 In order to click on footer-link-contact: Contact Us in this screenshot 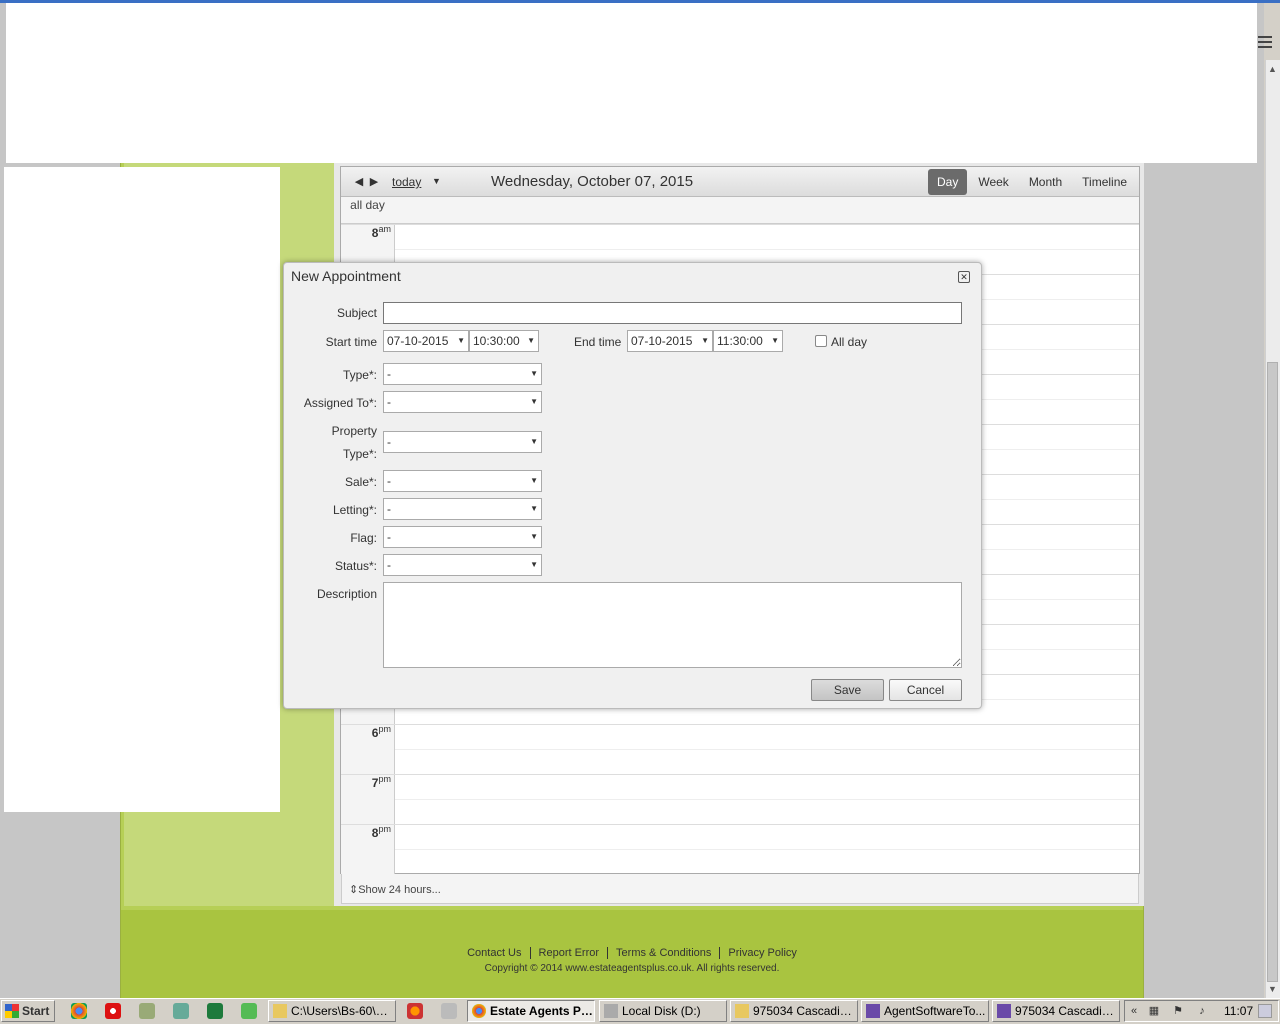, I will do `click(495, 953)`.